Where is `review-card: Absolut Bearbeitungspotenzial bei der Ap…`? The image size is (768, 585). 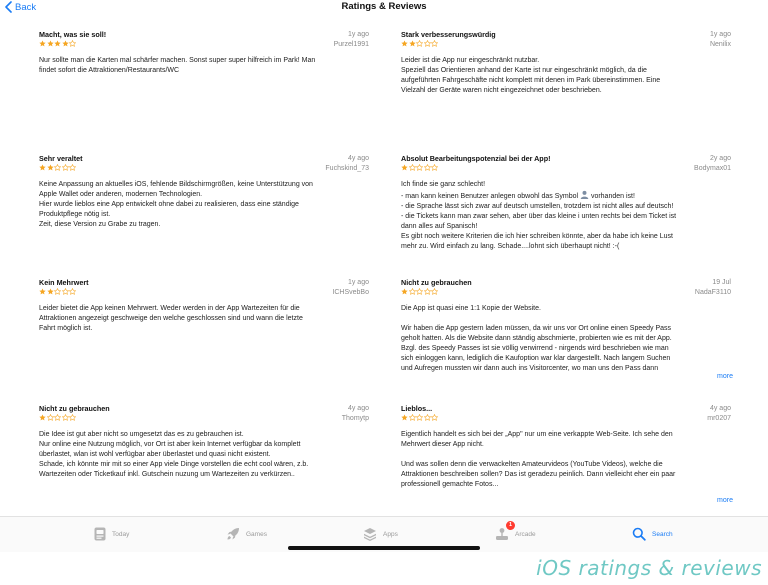 review-card: Absolut Bearbeitungspotenzial bei der Ap… is located at coordinates (566, 213).